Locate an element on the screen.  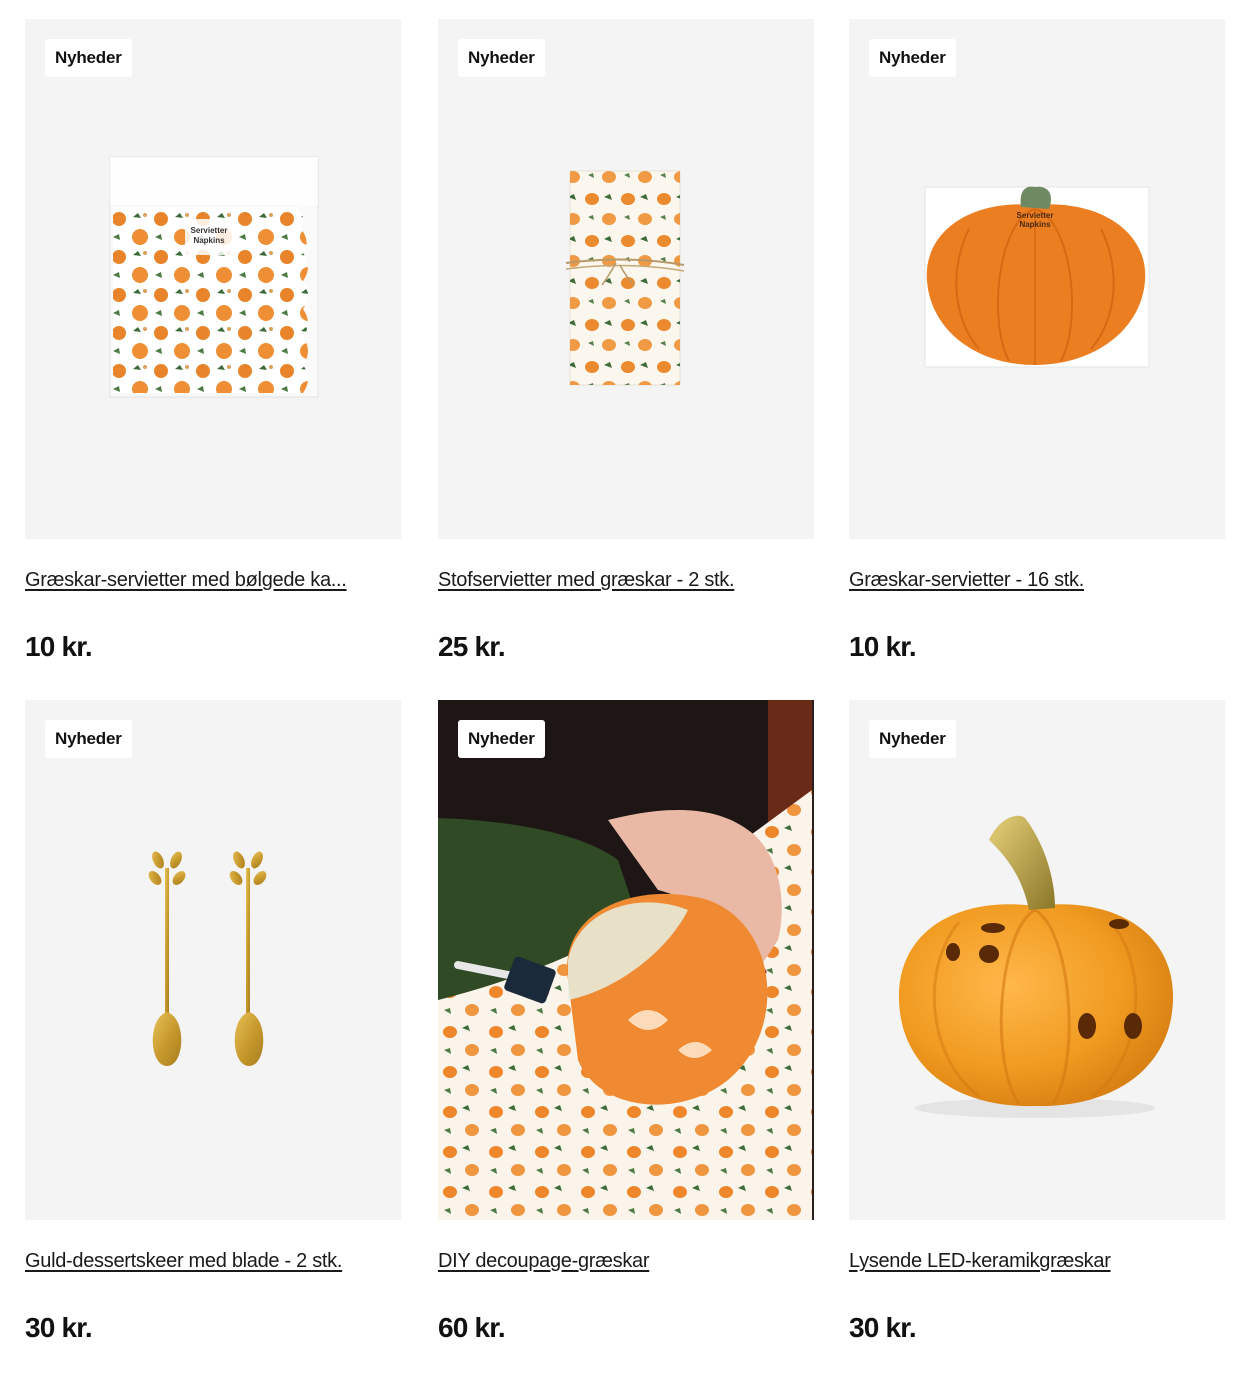
napkins-wavy-edge-pack-image: Servietter Napkins is located at coordinates (214, 277).